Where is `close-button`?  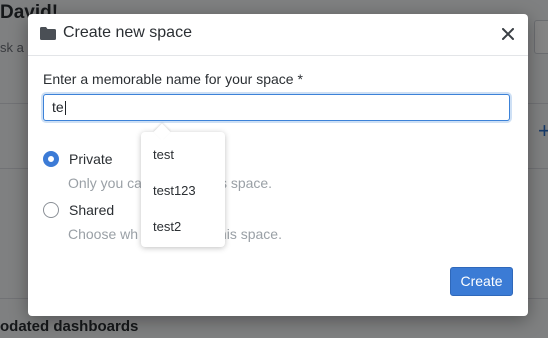
close-button is located at coordinates (508, 34).